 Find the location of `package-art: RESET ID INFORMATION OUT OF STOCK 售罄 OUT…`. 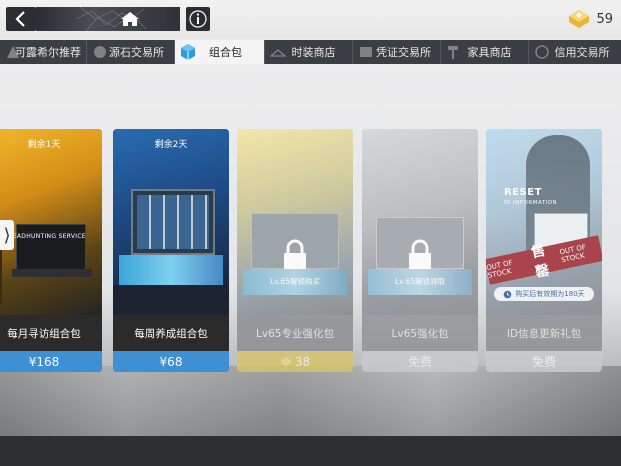

package-art: RESET ID INFORMATION OUT OF STOCK 售罄 OUT… is located at coordinates (544, 222).